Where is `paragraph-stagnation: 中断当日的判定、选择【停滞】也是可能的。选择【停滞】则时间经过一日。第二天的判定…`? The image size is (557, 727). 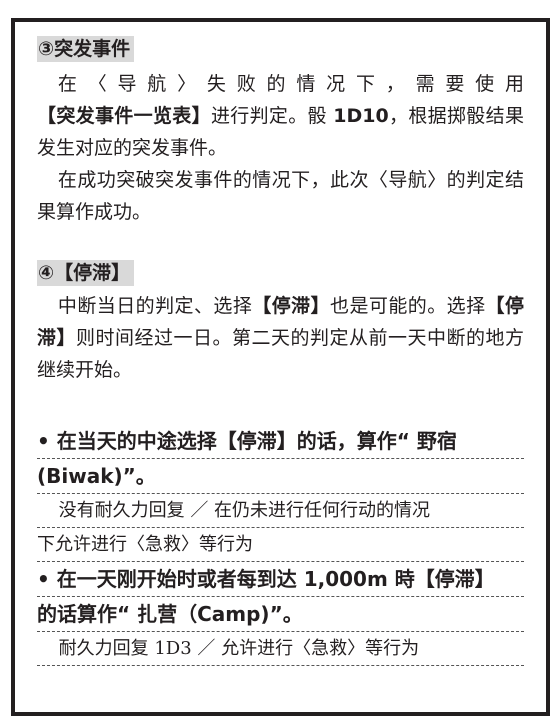
paragraph-stagnation: 中断当日的判定、选择【停滞】也是可能的。选择【停滞】则时间经过一日。第二天的判定… is located at coordinates (280, 338).